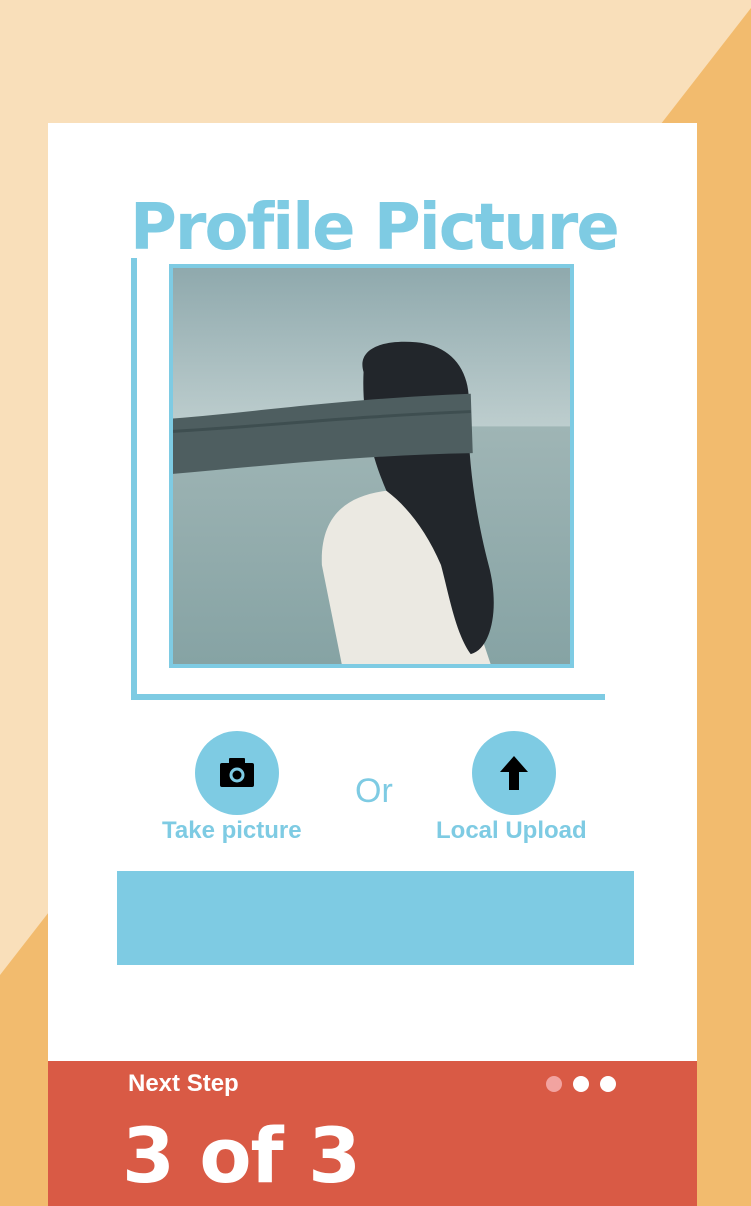  I want to click on take-picture-button, so click(237, 773).